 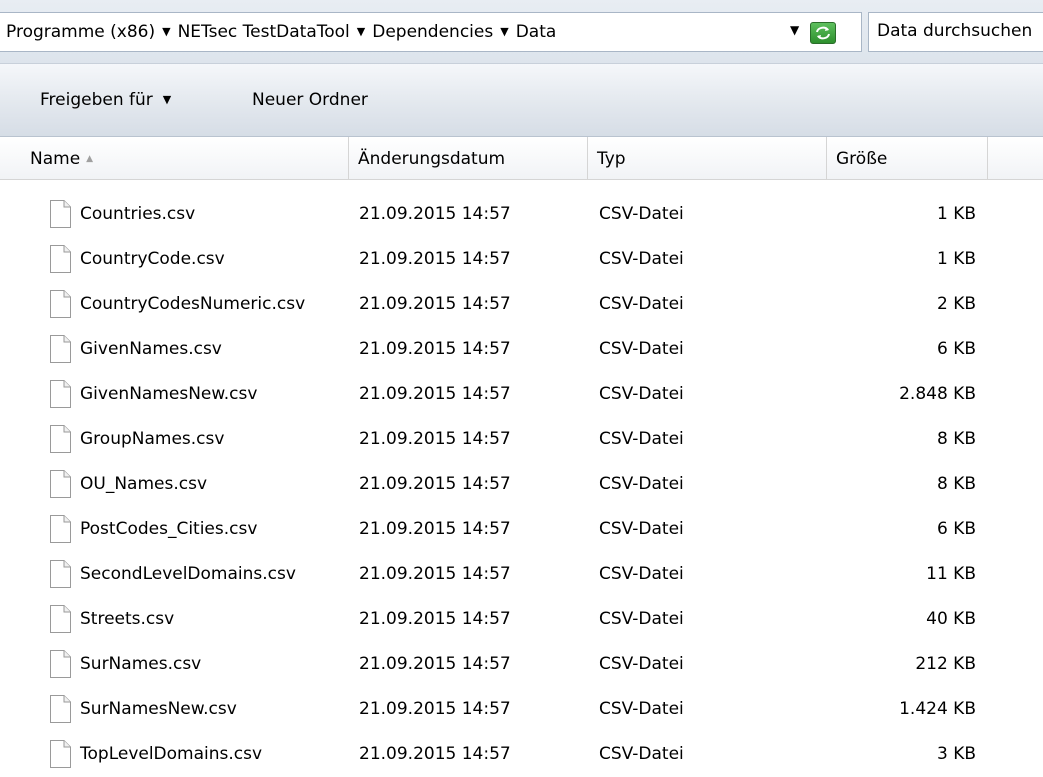 I want to click on share-with-label: Freigeben für, so click(x=96, y=100).